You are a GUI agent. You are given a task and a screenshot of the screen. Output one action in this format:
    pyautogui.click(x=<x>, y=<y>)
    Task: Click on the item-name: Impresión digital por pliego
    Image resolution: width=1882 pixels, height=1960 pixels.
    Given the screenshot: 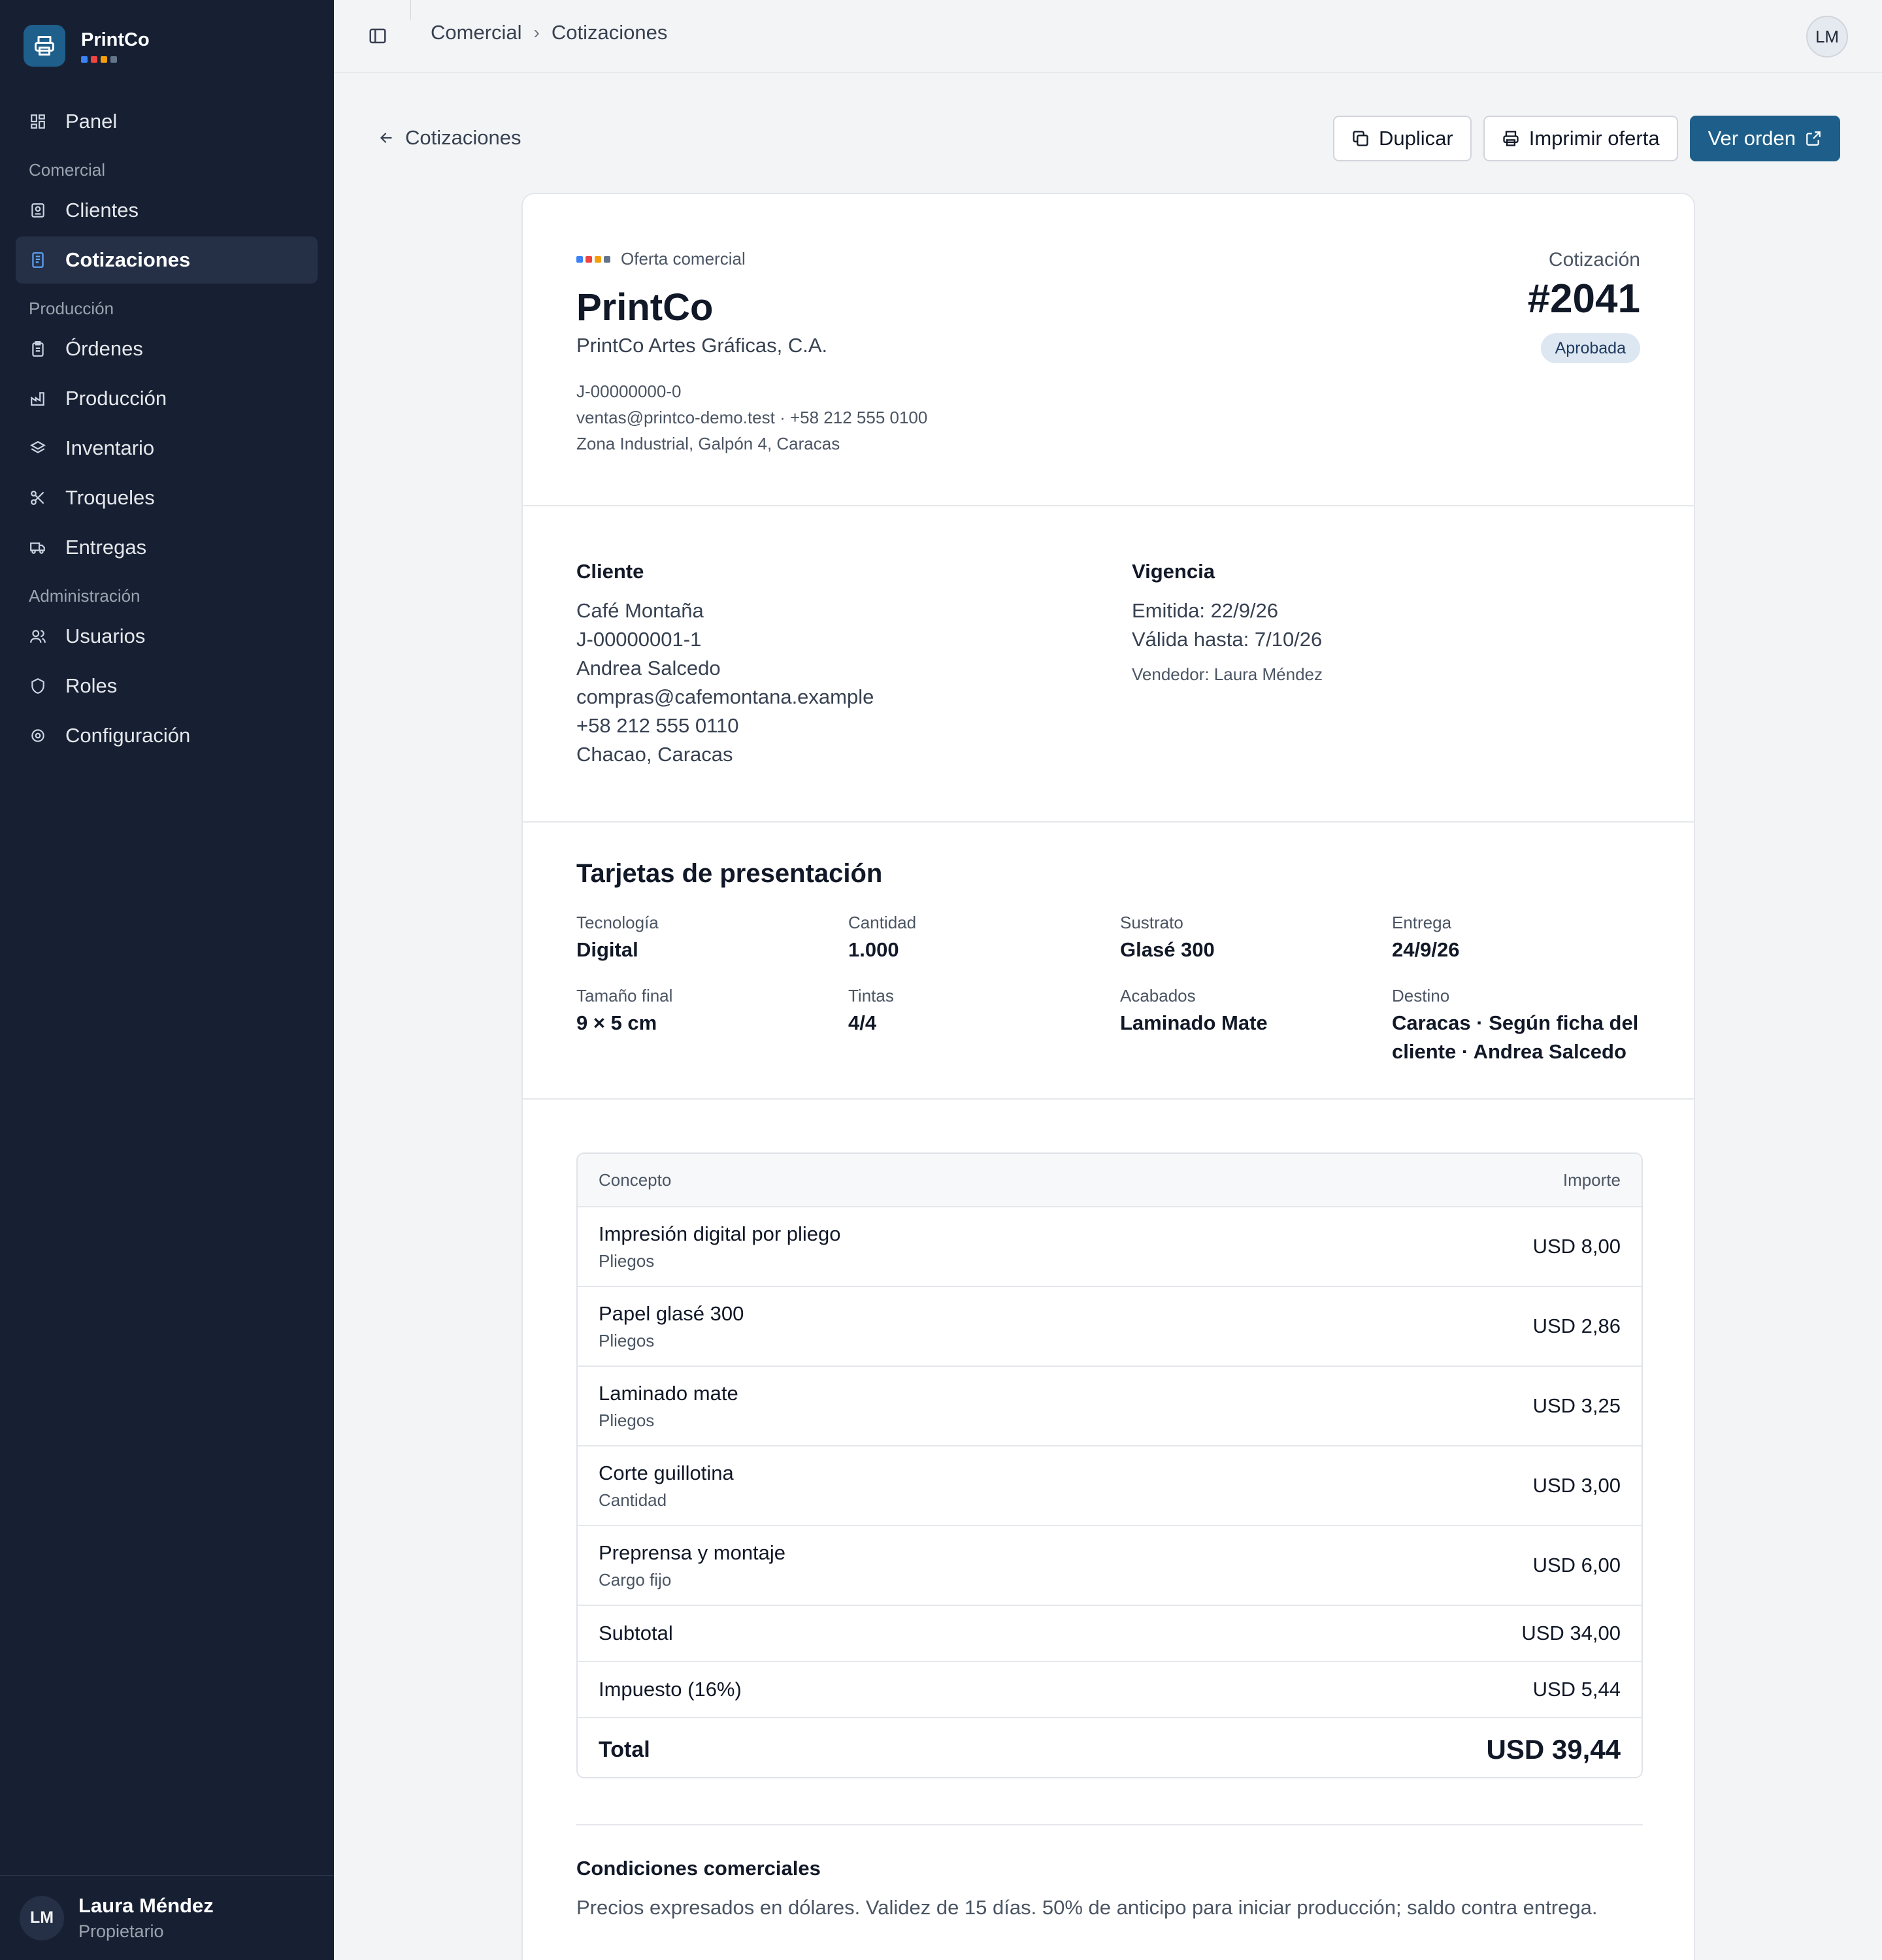 What is the action you would take?
    pyautogui.click(x=720, y=1233)
    